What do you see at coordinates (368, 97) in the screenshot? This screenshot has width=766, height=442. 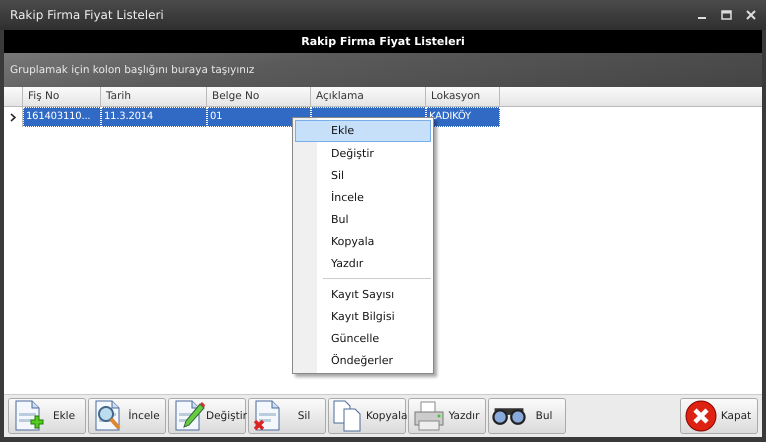 I see `column-header: Açıklama` at bounding box center [368, 97].